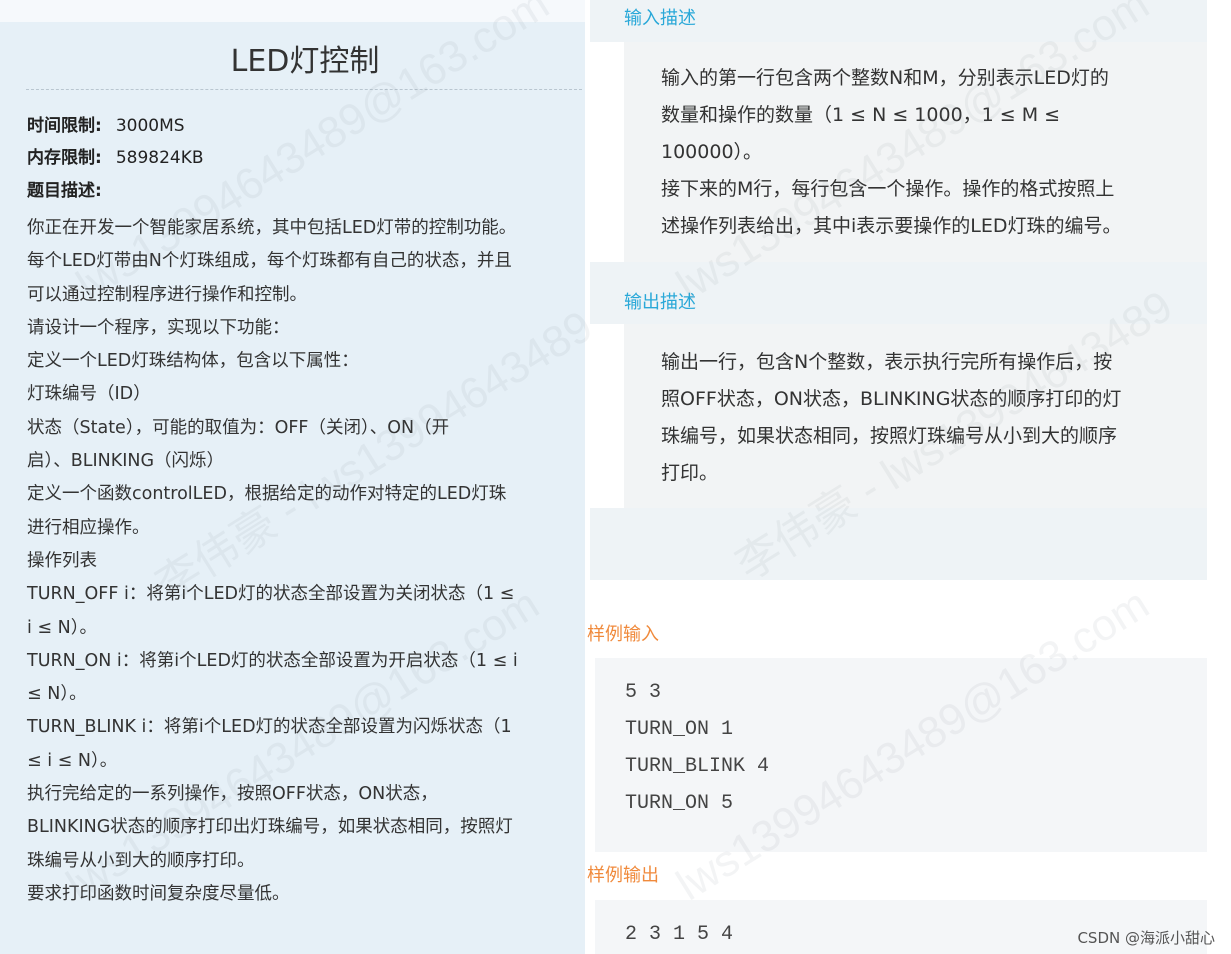 The image size is (1231, 954). What do you see at coordinates (660, 302) in the screenshot?
I see `output-section-label: 输出描述` at bounding box center [660, 302].